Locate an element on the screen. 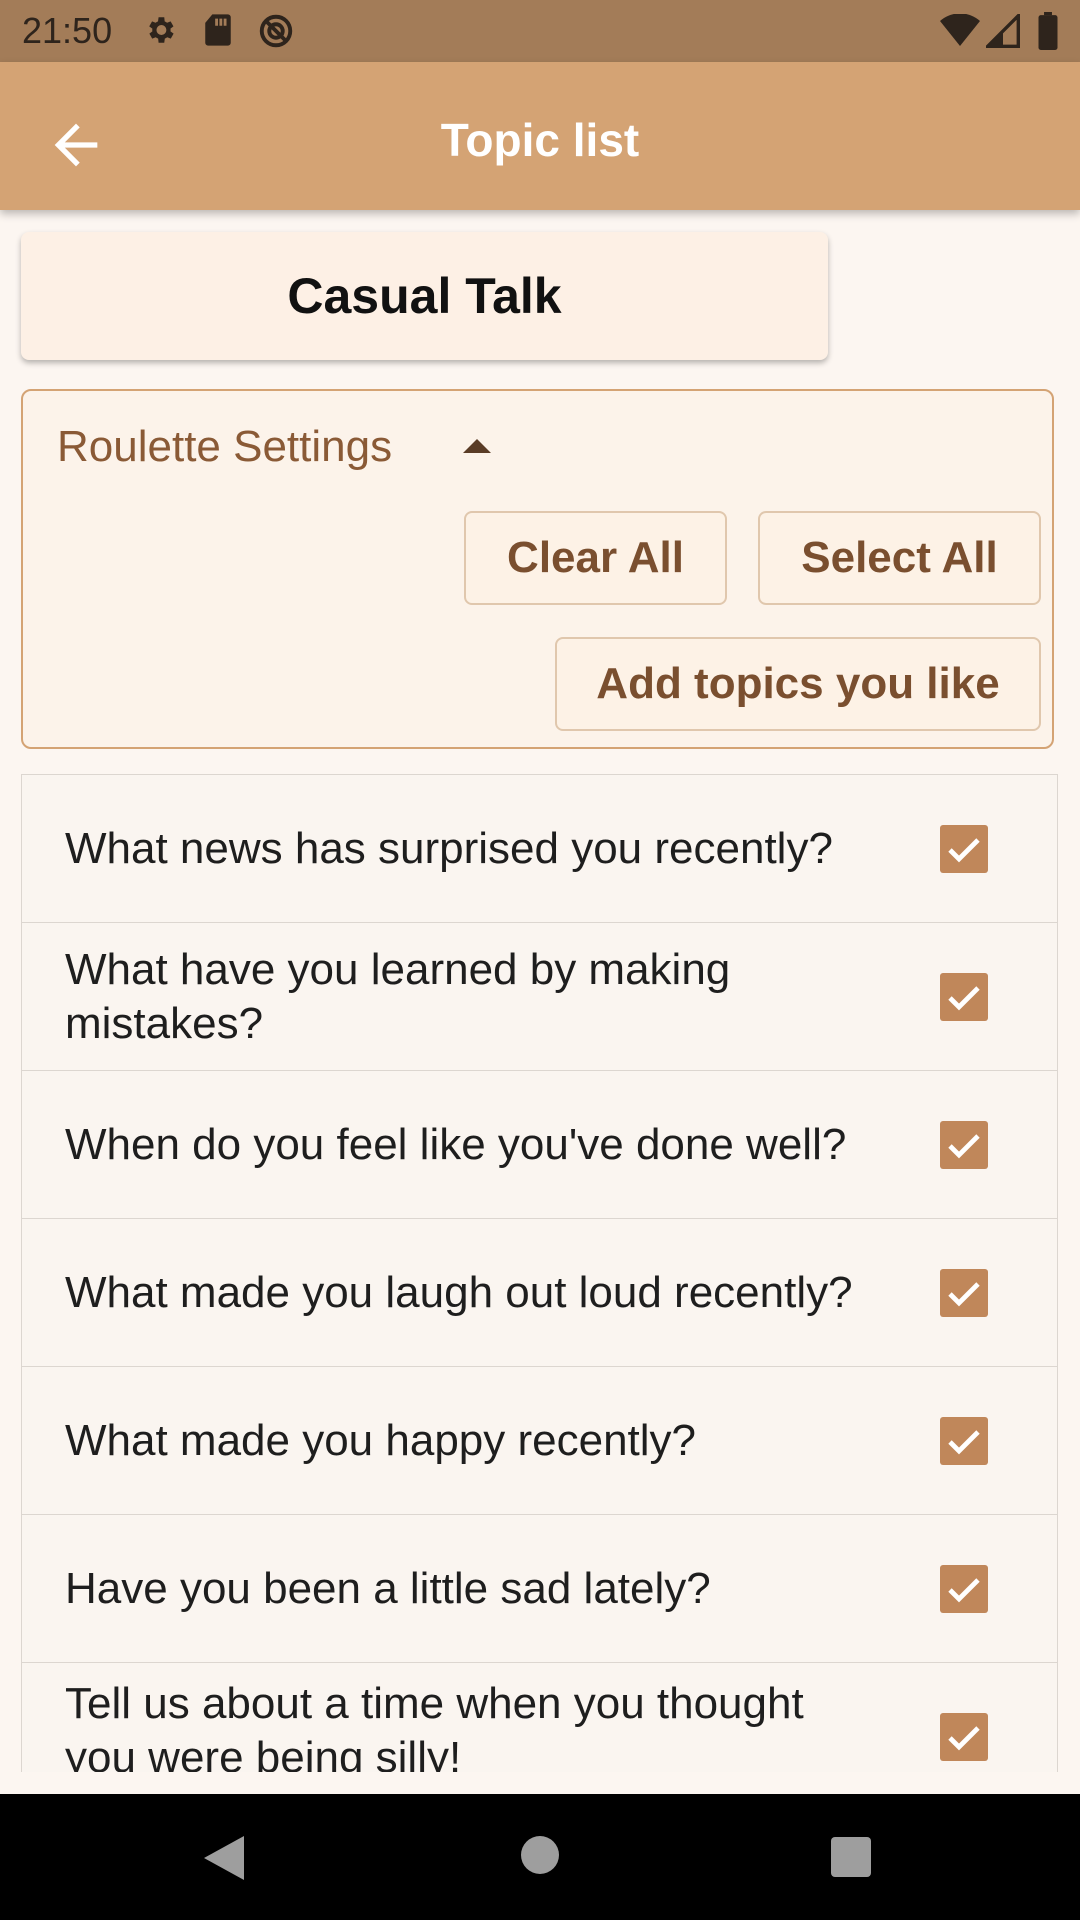 This screenshot has height=1920, width=1080. topic-text: What made you happy recently? is located at coordinates (381, 1440).